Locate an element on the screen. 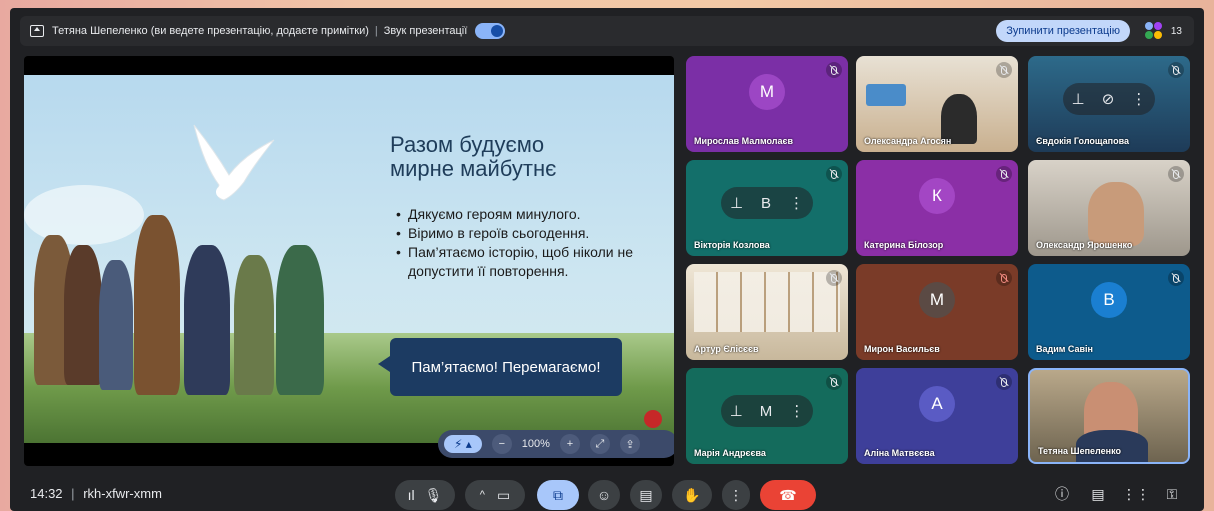 Image resolution: width=1214 pixels, height=511 pixels. microphone-icon: 🎙 is located at coordinates (433, 494).